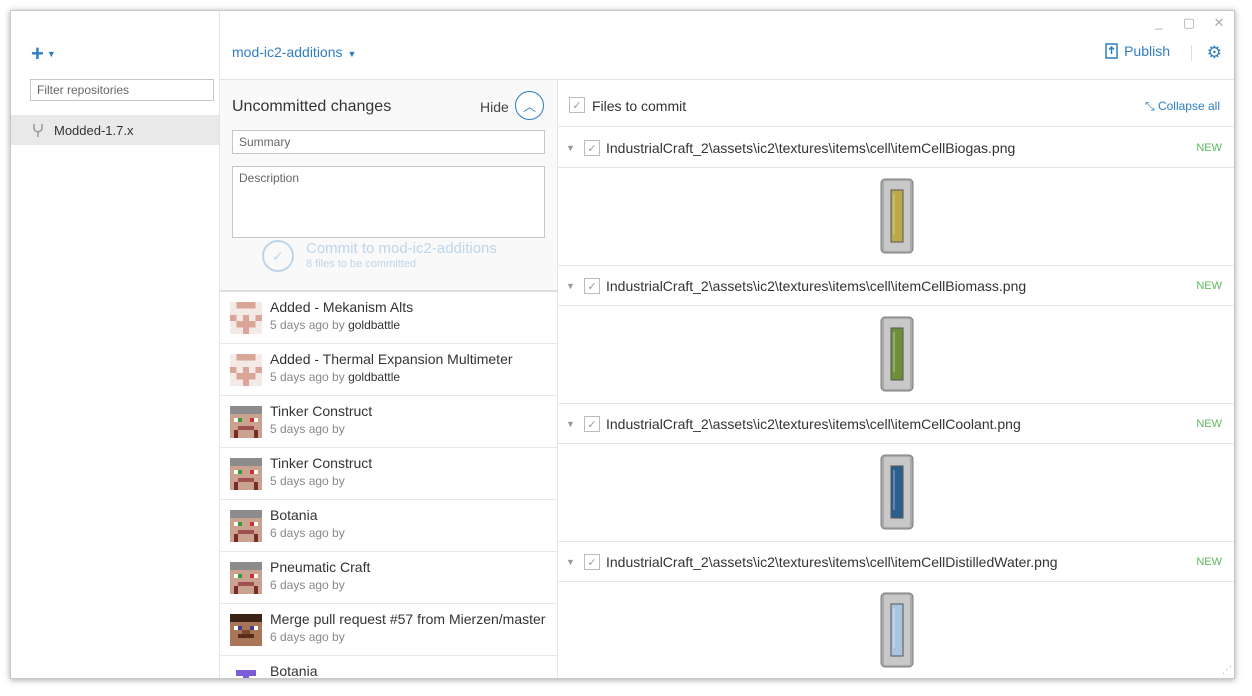 The height and width of the screenshot is (696, 1252). What do you see at coordinates (38, 130) in the screenshot?
I see `repo-fork-icon` at bounding box center [38, 130].